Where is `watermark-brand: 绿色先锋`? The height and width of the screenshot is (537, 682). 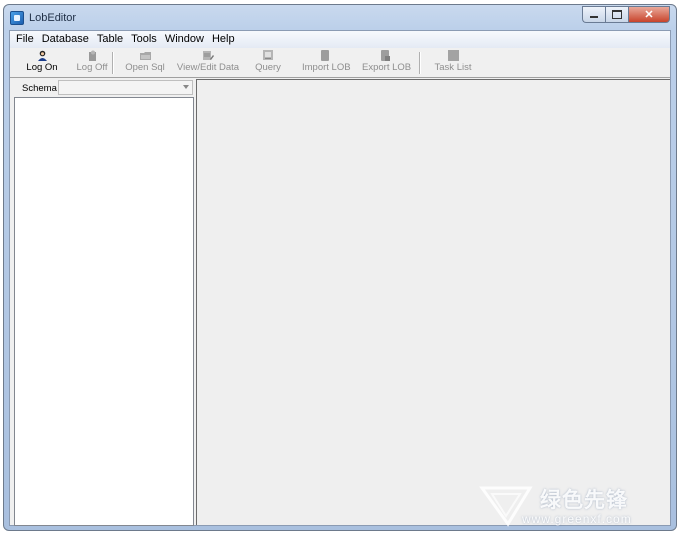 watermark-brand: 绿色先锋 is located at coordinates (584, 500).